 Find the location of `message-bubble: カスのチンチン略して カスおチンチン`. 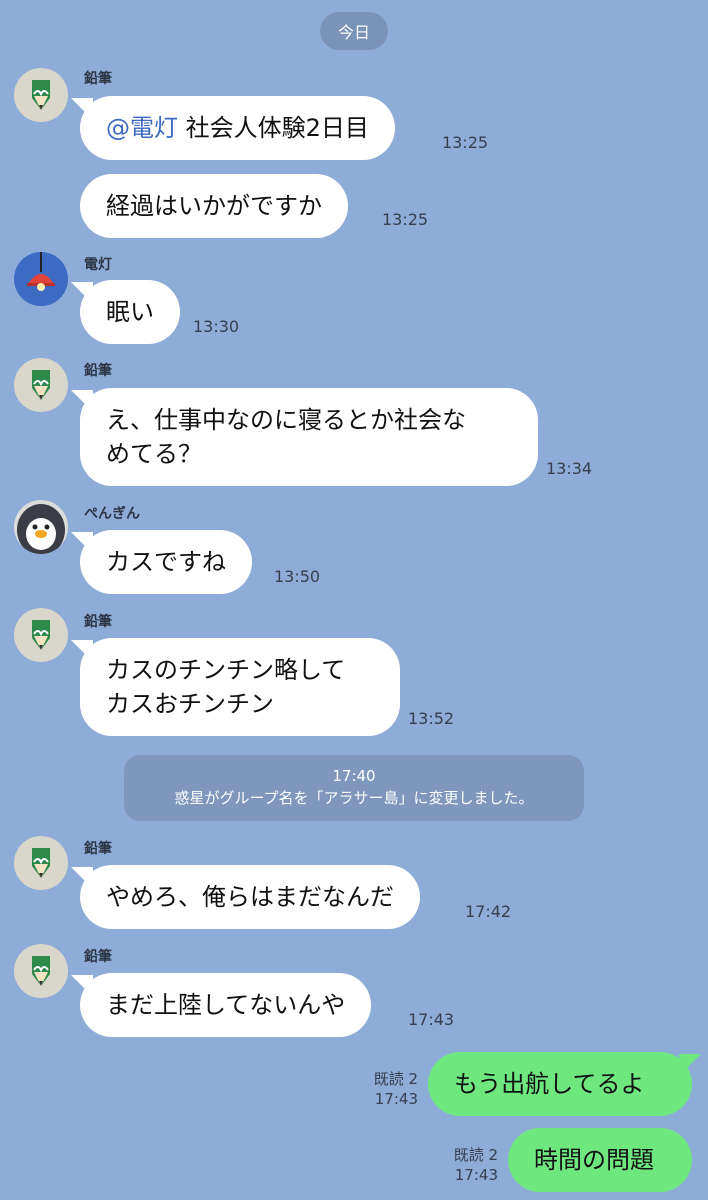

message-bubble: カスのチンチン略して カスおチンチン is located at coordinates (240, 687).